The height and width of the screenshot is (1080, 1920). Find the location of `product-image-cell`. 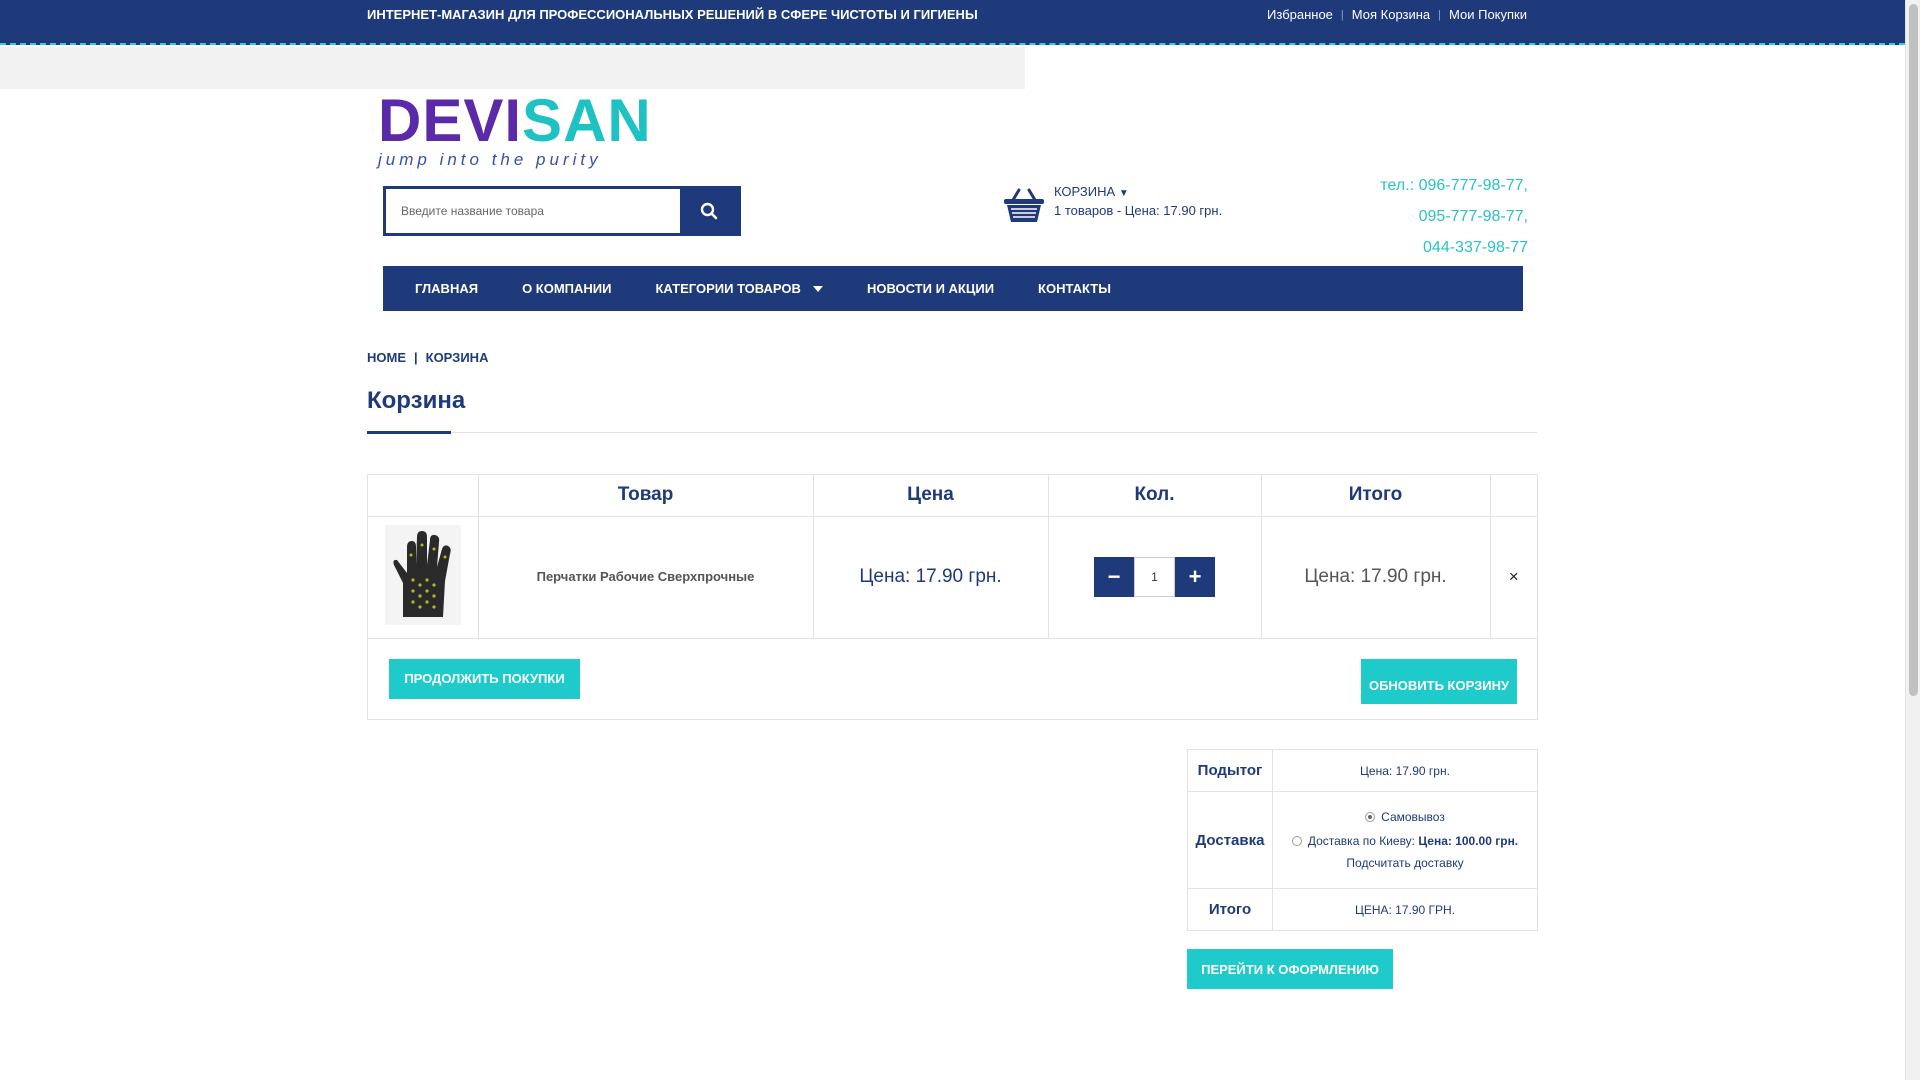

product-image-cell is located at coordinates (423, 577).